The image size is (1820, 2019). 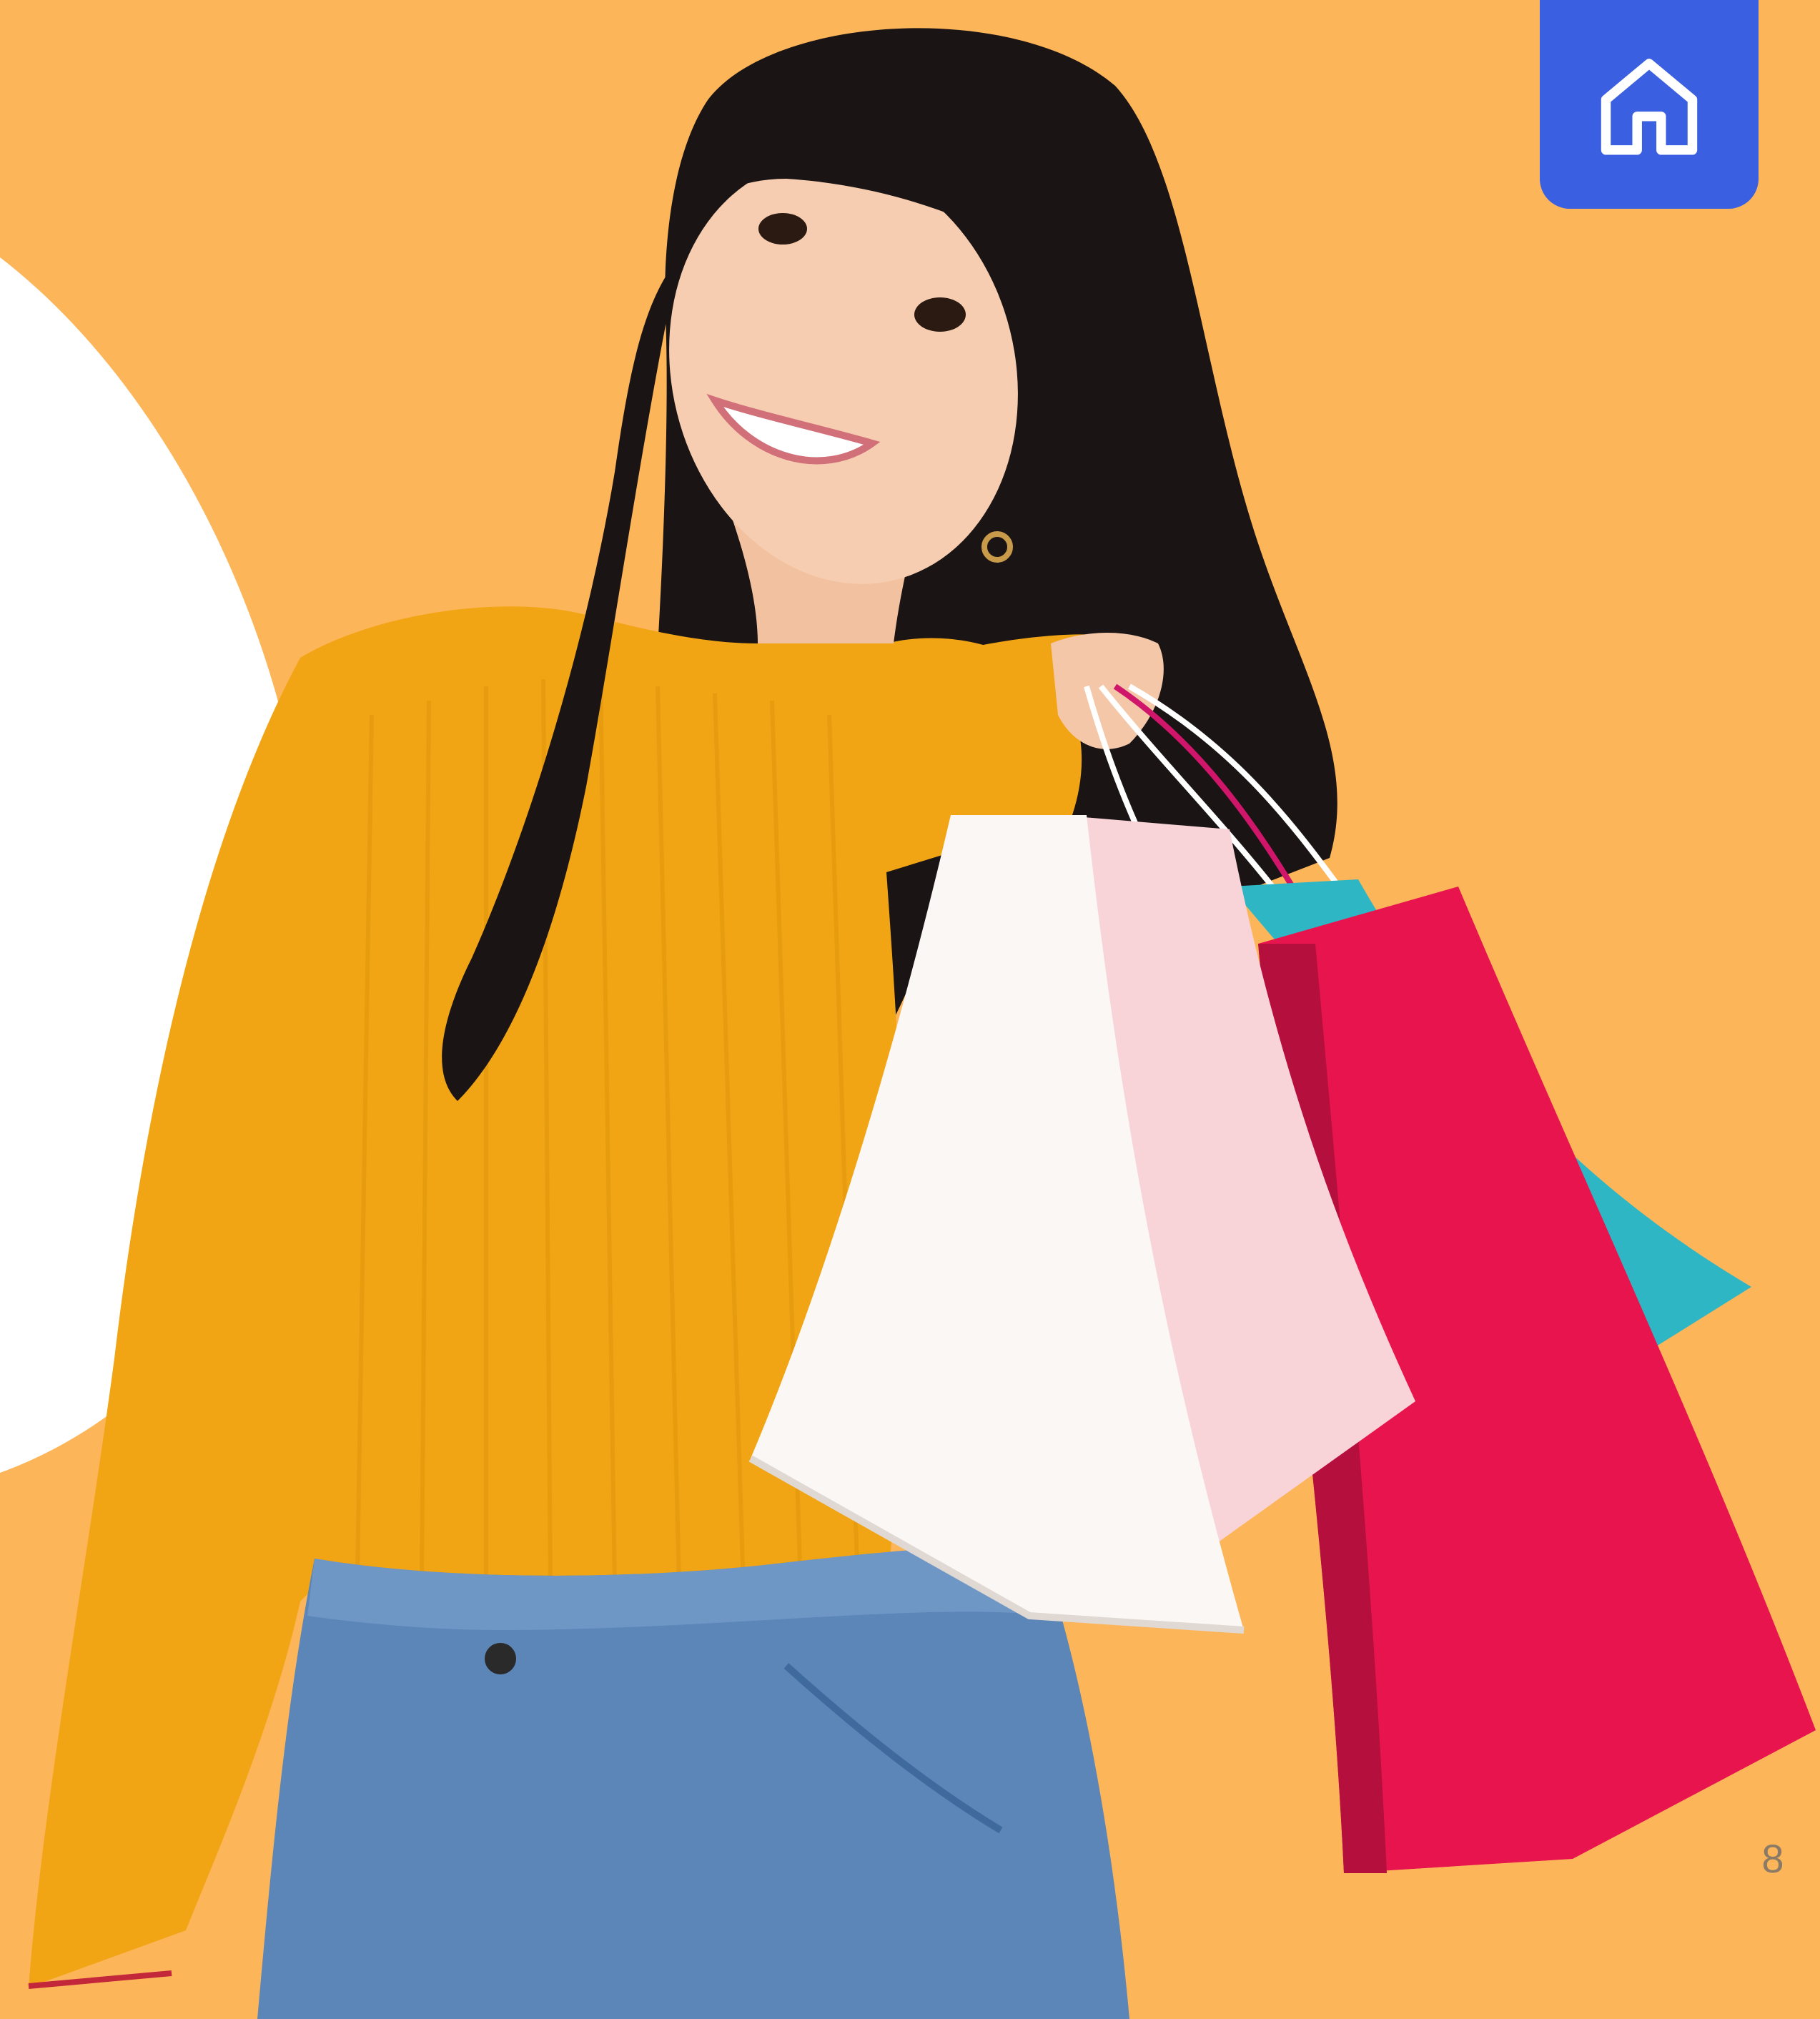 What do you see at coordinates (782, 229) in the screenshot?
I see `left-eye` at bounding box center [782, 229].